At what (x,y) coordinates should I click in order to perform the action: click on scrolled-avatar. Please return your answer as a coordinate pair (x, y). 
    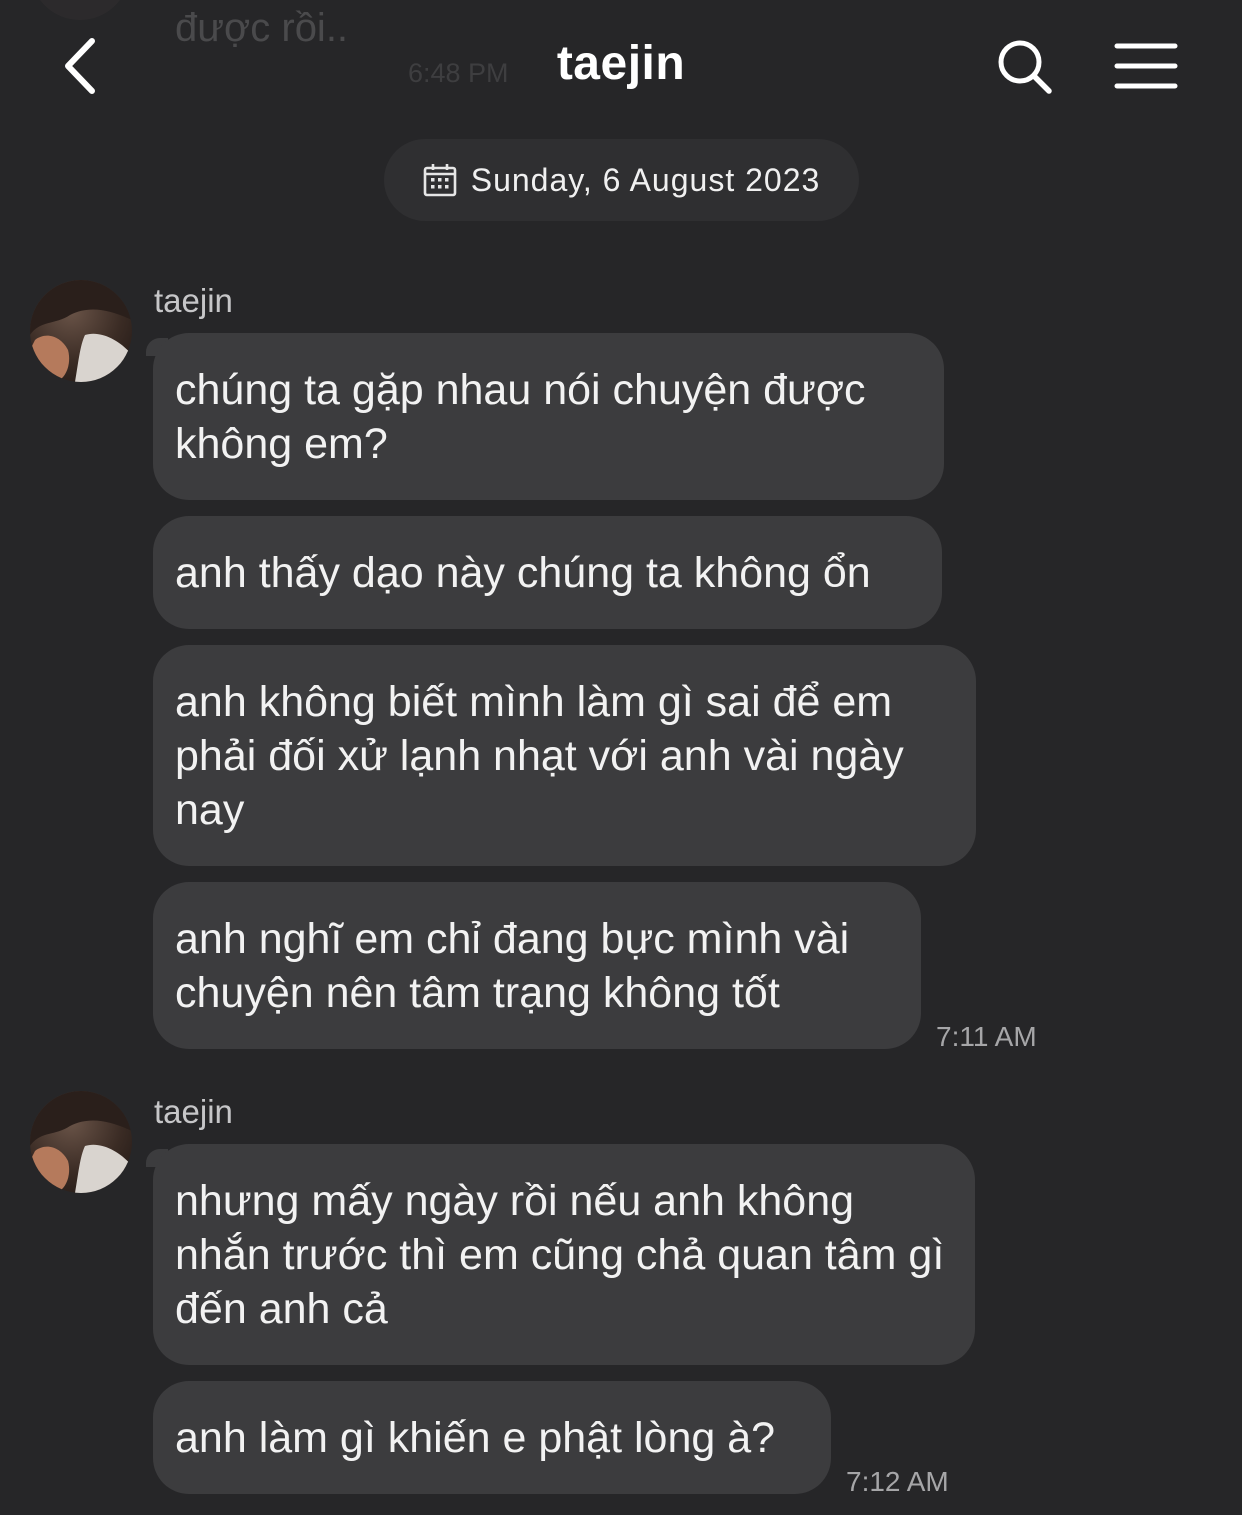
    Looking at the image, I should click on (80, 10).